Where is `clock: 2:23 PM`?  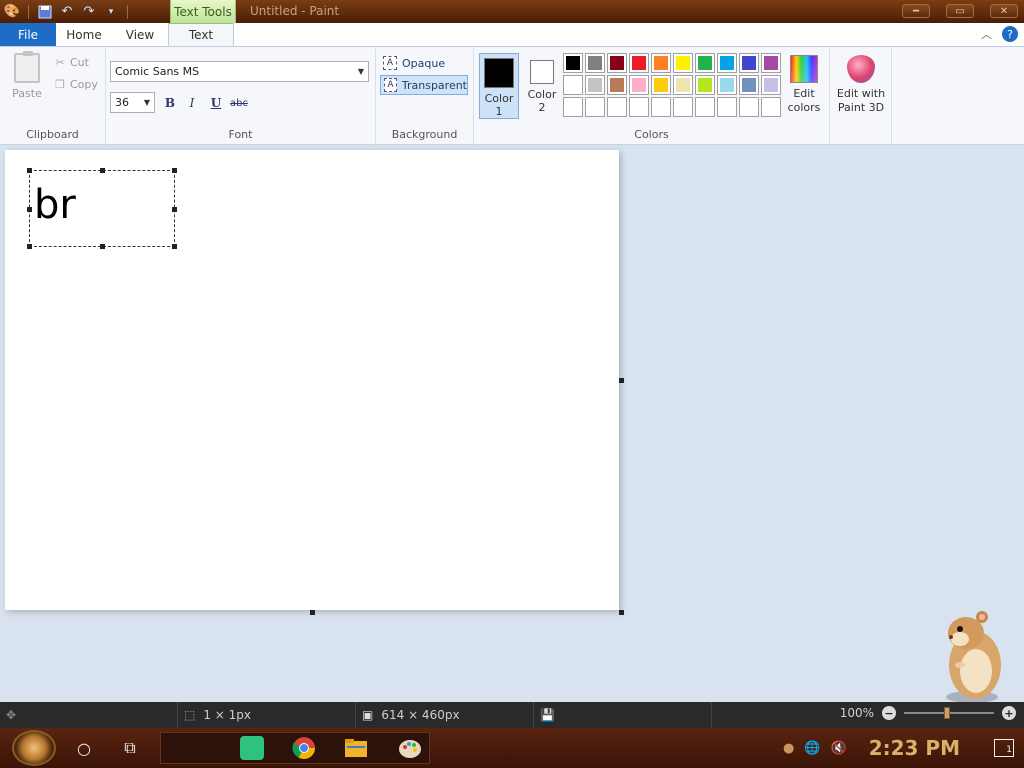
clock: 2:23 PM is located at coordinates (914, 748).